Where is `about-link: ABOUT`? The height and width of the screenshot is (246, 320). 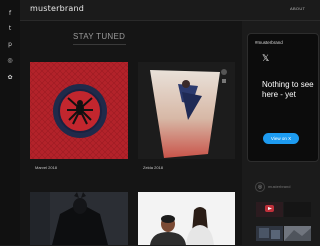
about-link: ABOUT is located at coordinates (297, 8).